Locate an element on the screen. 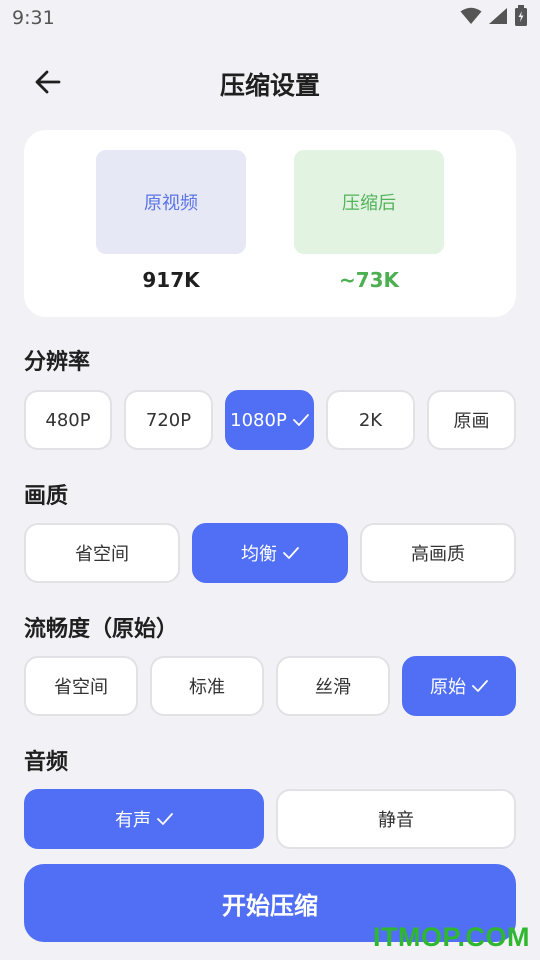 The width and height of the screenshot is (540, 960). original-video-thumbnail: 原视频 is located at coordinates (171, 202).